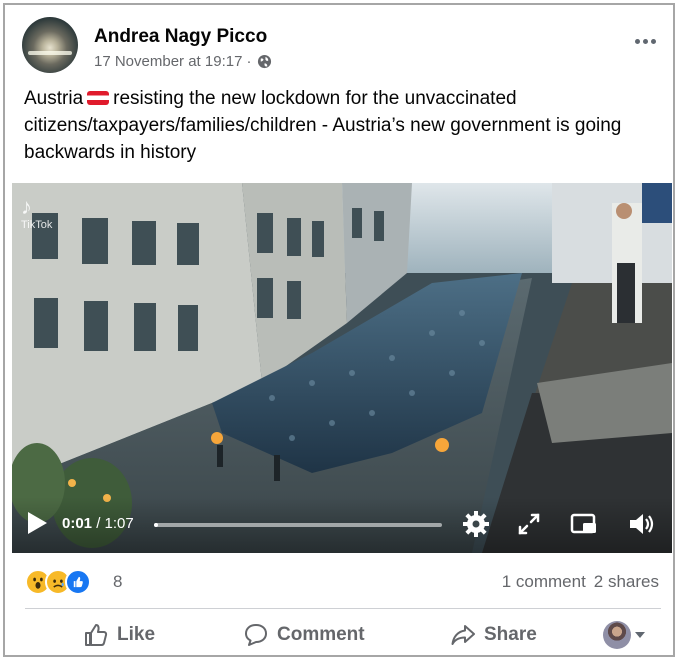  Describe the element at coordinates (640, 635) in the screenshot. I see `chevron-down-icon` at that location.